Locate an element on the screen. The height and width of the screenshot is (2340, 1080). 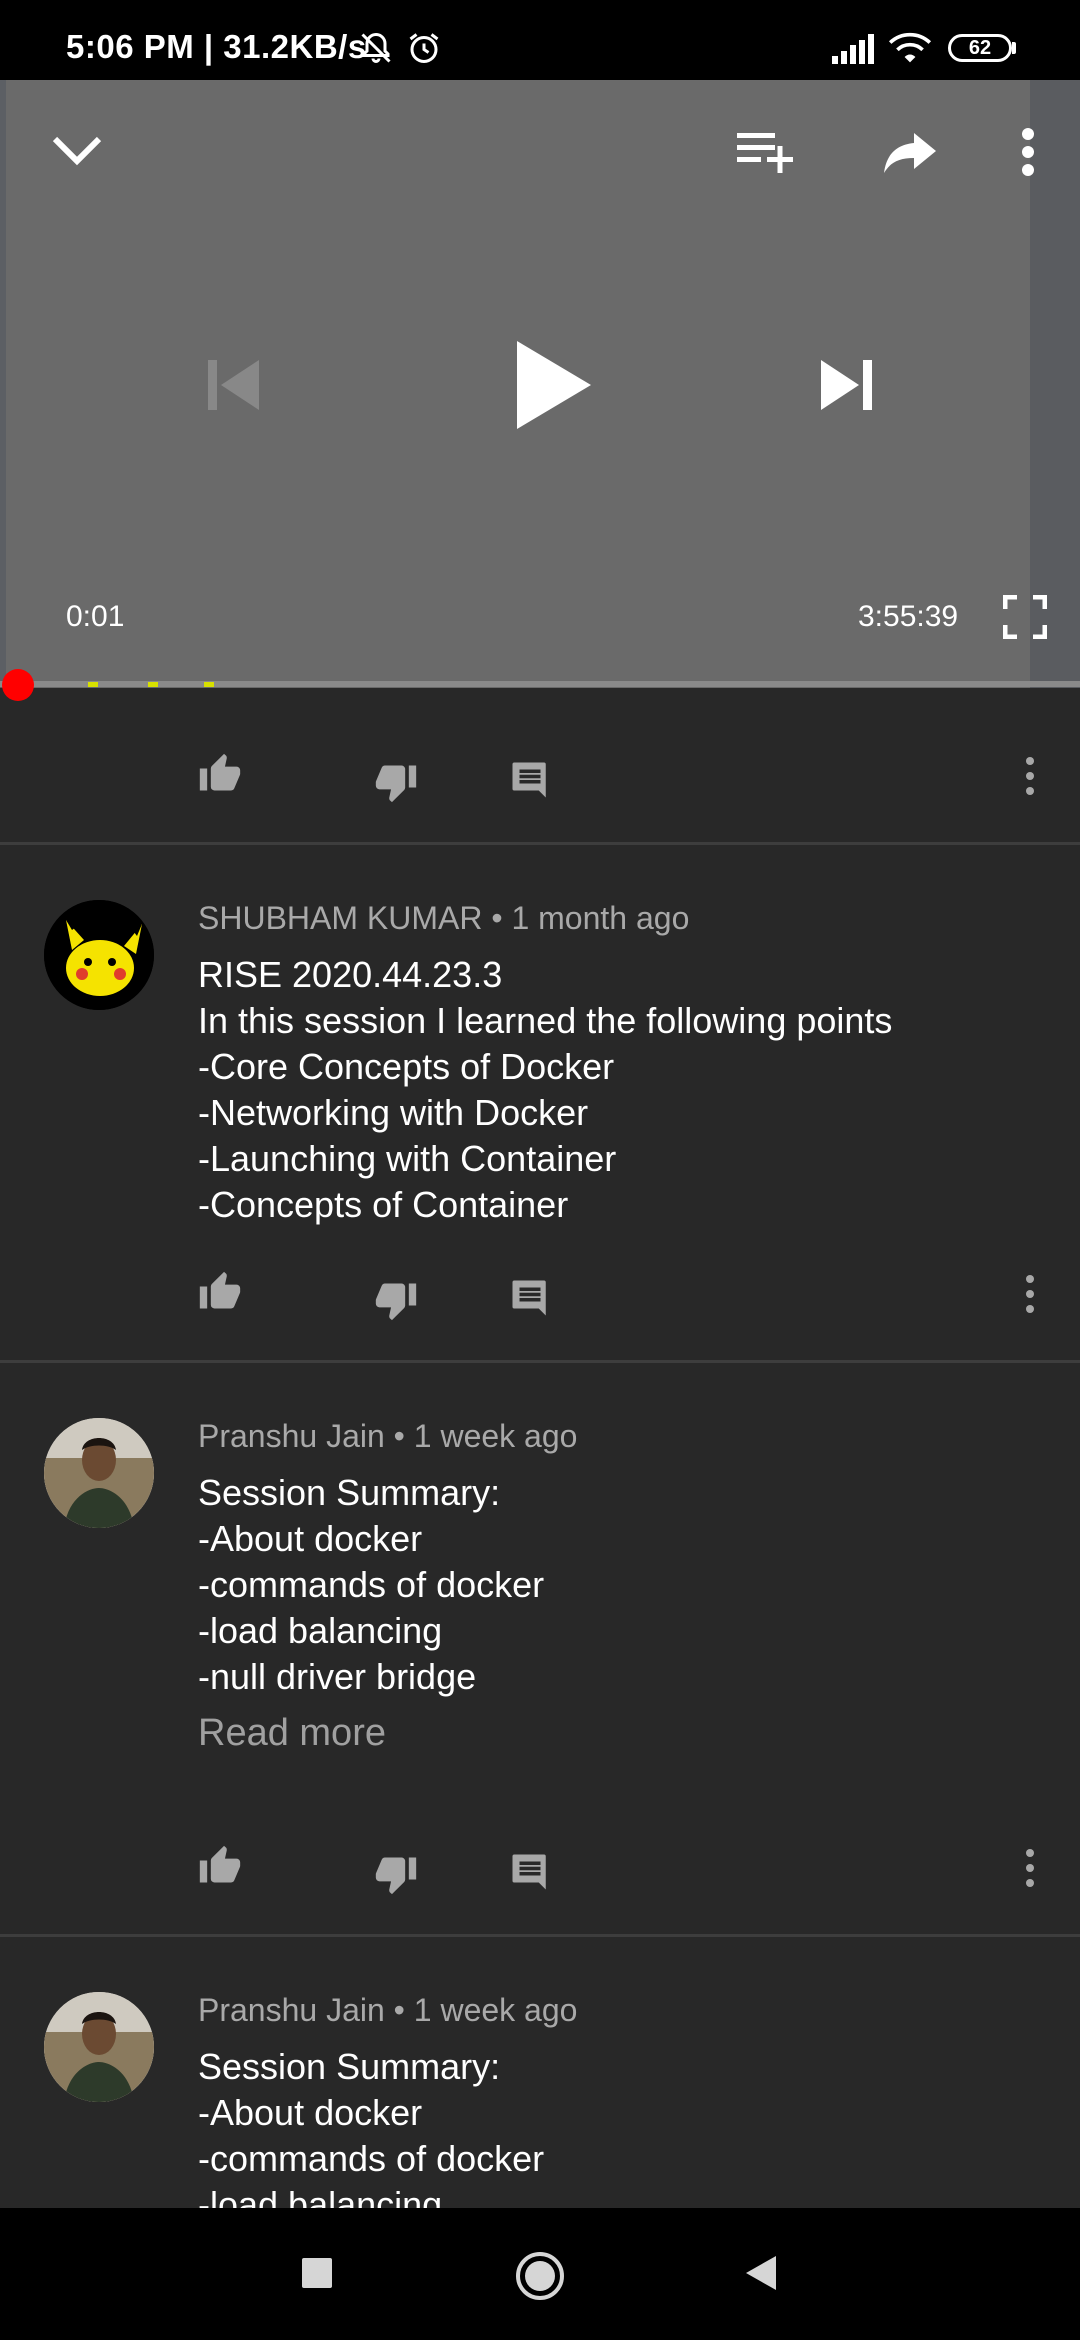
skip-previous-icon is located at coordinates (233, 385).